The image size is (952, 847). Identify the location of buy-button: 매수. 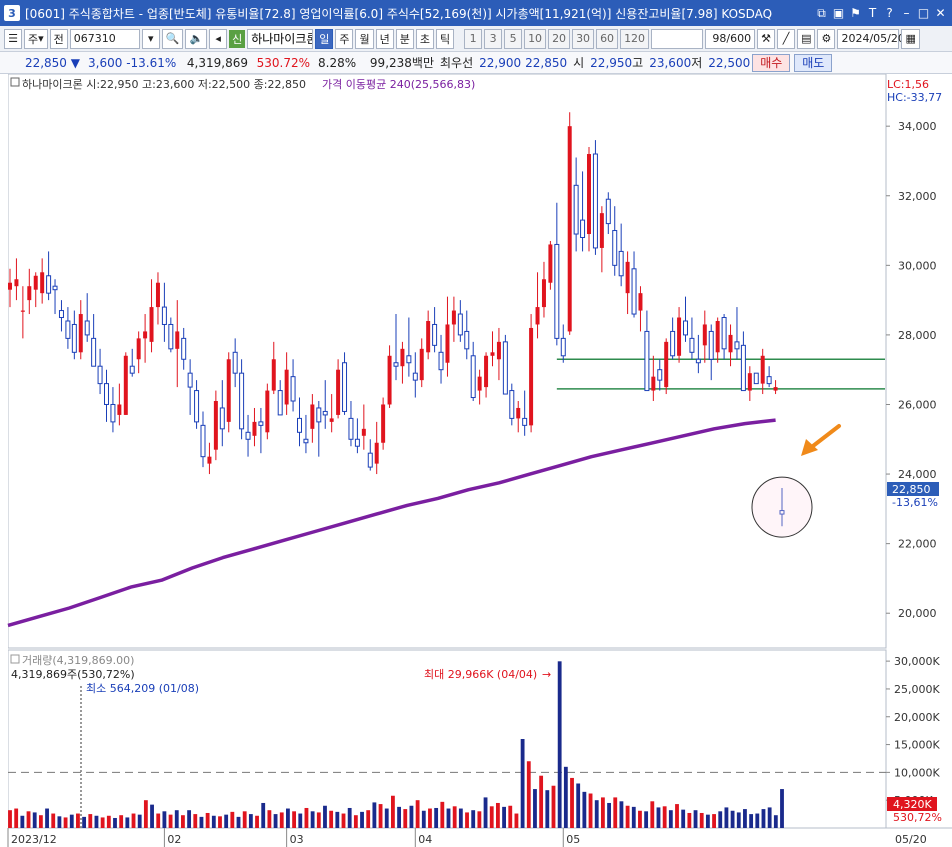
(771, 62).